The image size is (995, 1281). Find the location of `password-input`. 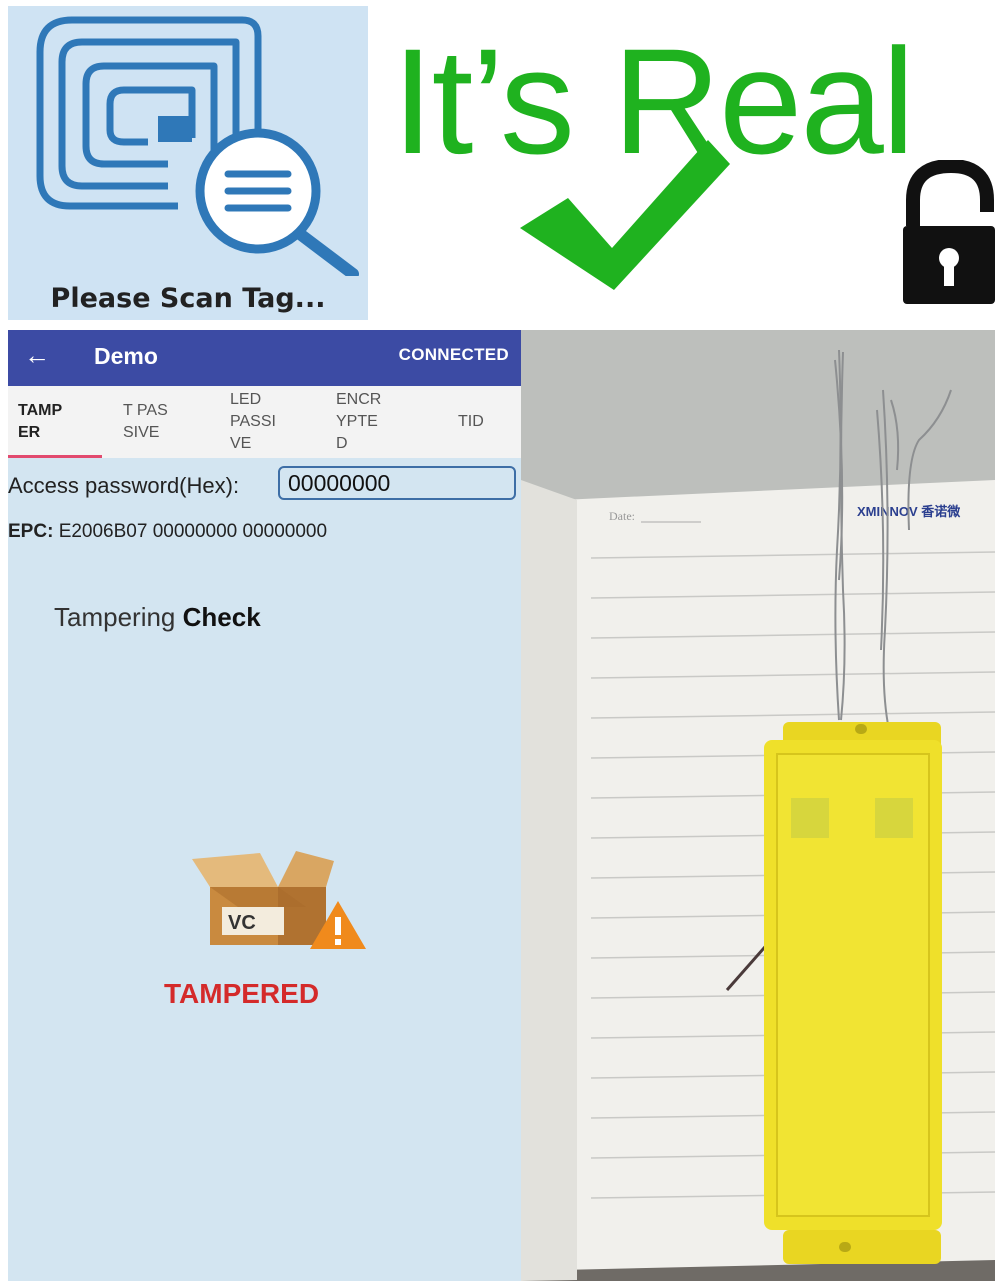

password-input is located at coordinates (397, 483).